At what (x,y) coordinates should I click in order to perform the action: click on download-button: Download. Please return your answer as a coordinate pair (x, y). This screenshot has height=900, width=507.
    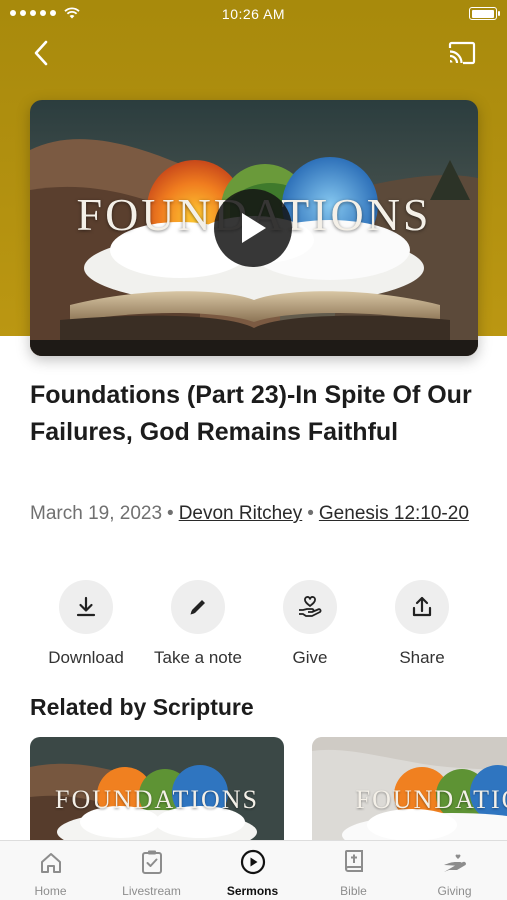
    Looking at the image, I should click on (86, 624).